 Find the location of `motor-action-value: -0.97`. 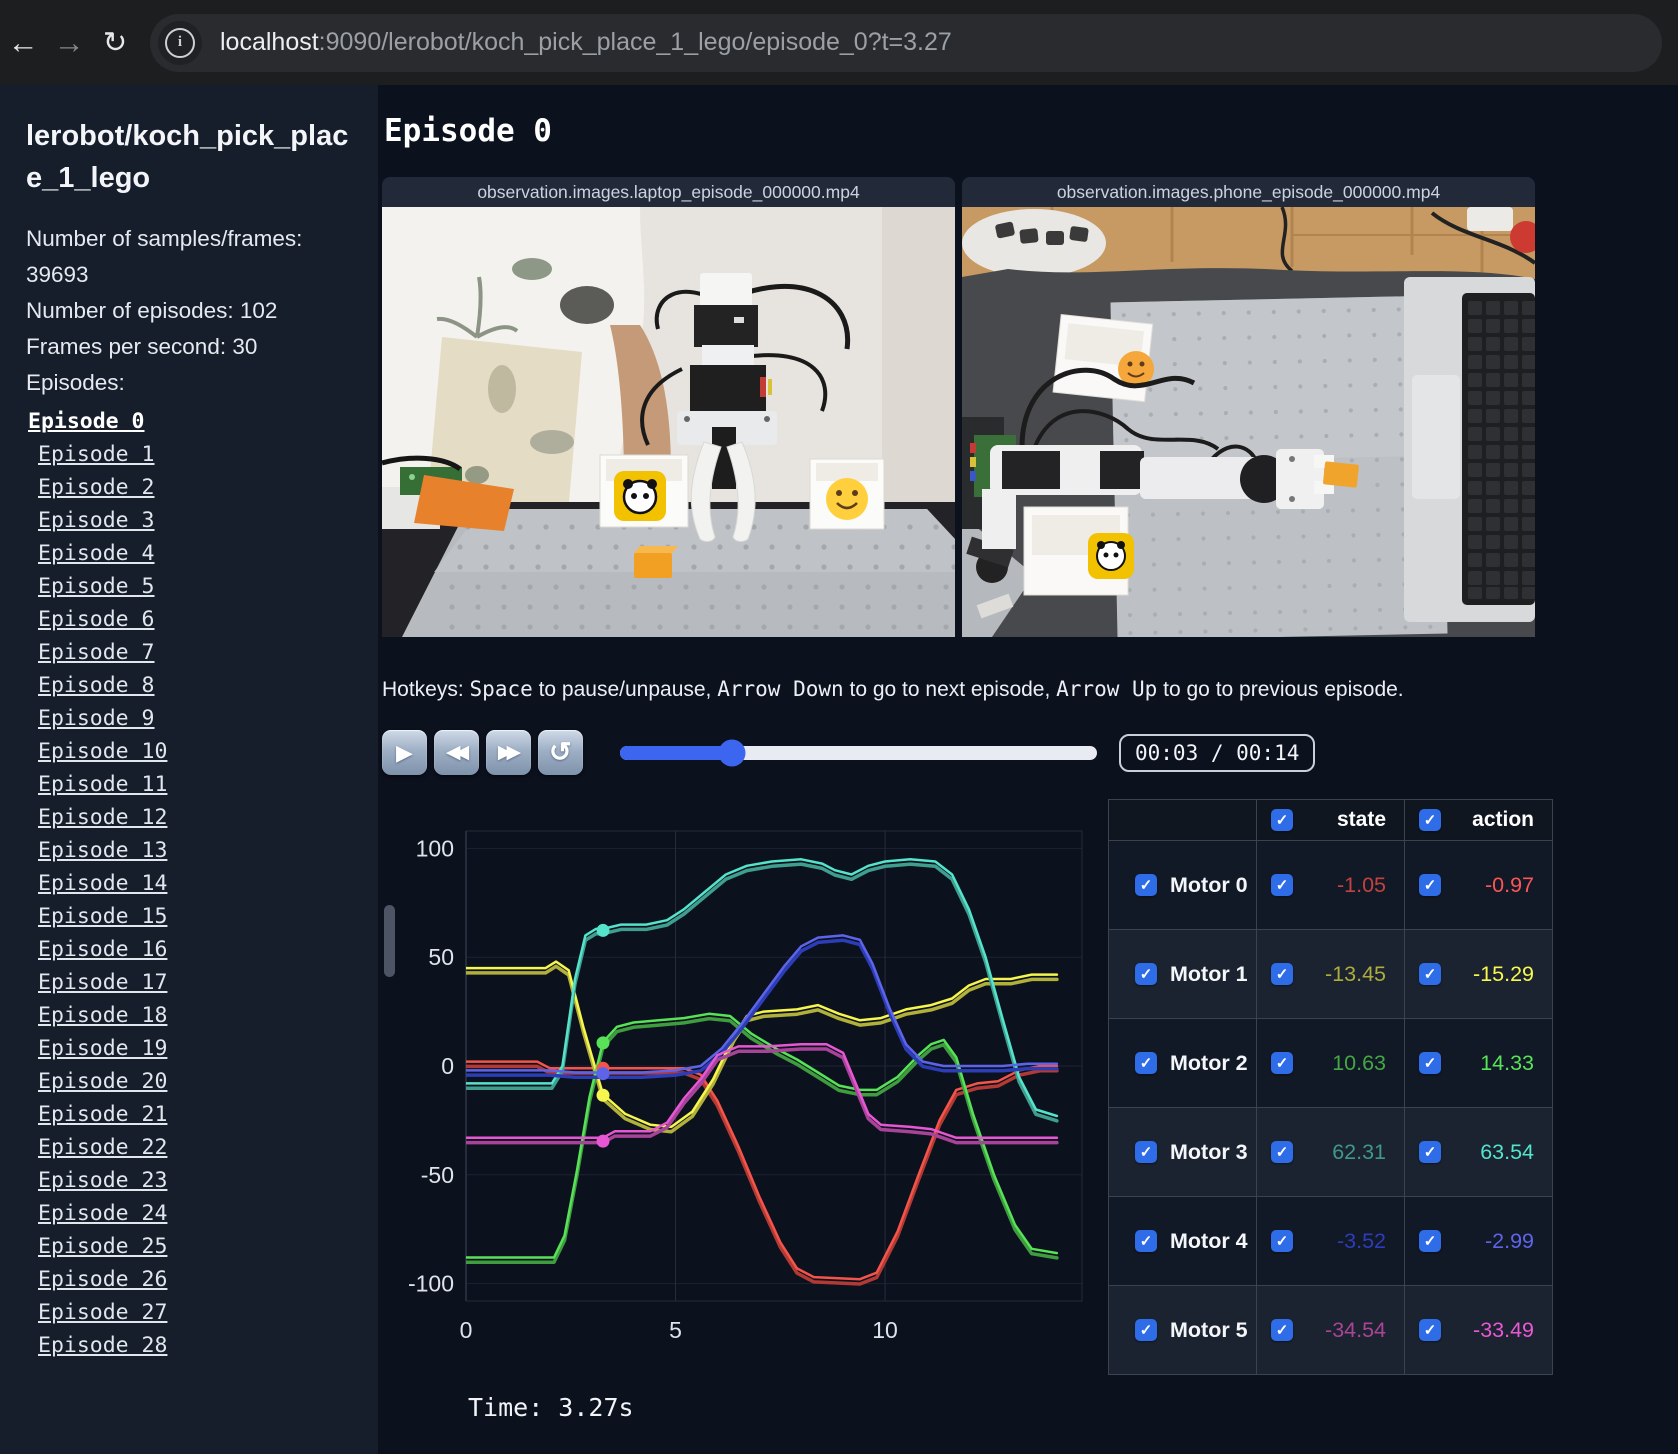

motor-action-value: -0.97 is located at coordinates (1509, 884).